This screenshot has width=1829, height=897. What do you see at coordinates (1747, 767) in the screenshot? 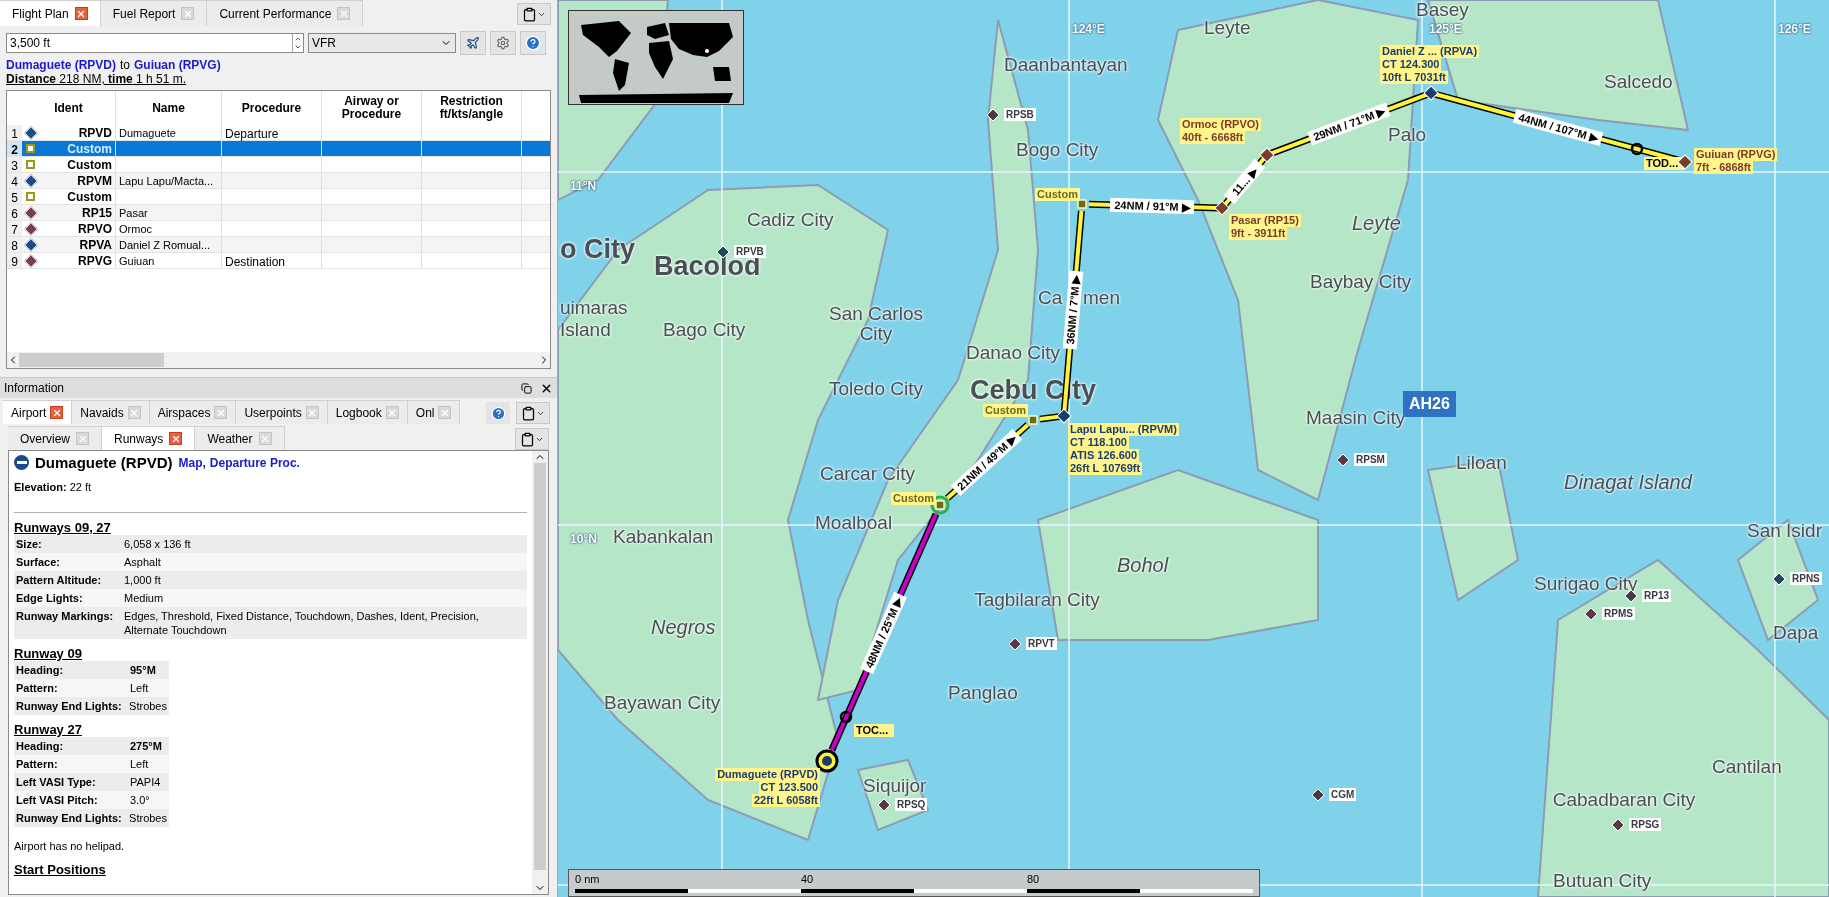
I see `place-label: Cantilan` at bounding box center [1747, 767].